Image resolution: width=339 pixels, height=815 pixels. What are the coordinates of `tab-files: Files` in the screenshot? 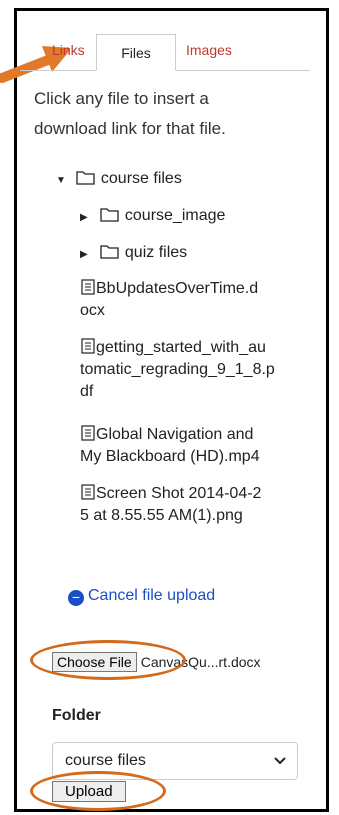 It's located at (136, 52).